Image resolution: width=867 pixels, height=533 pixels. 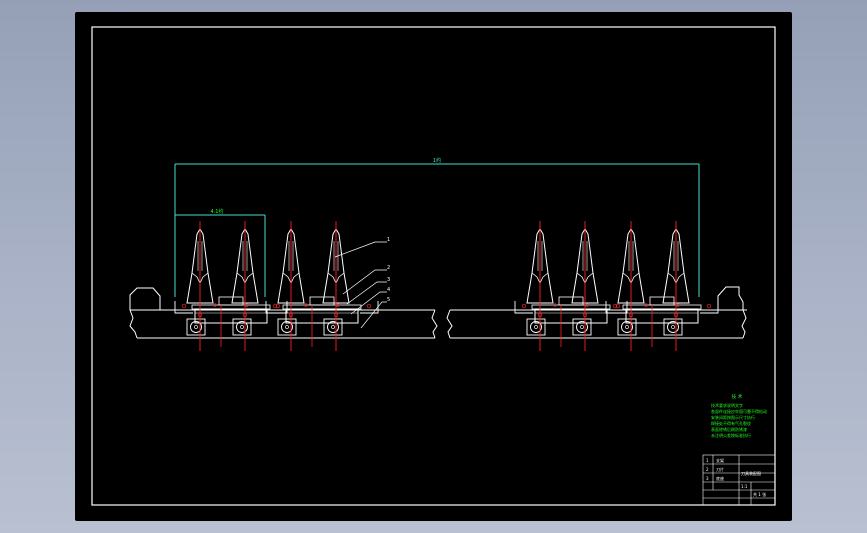 What do you see at coordinates (437, 160) in the screenshot?
I see `overall-dimension-label: 1约` at bounding box center [437, 160].